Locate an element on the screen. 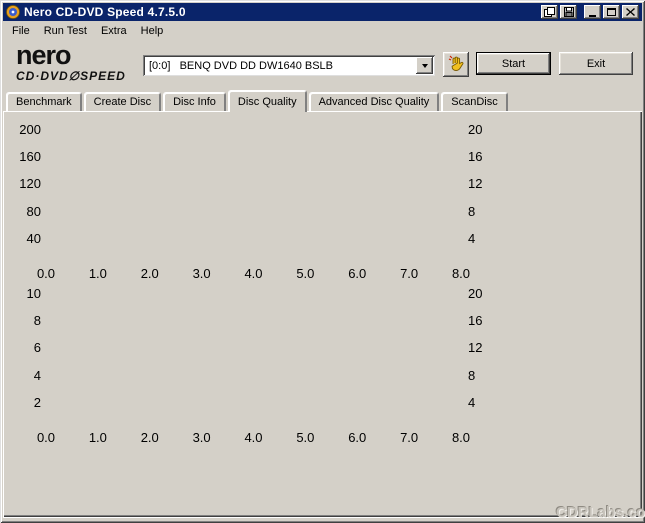 The width and height of the screenshot is (645, 523). axis-tick-label: 10 is located at coordinates (33, 293).